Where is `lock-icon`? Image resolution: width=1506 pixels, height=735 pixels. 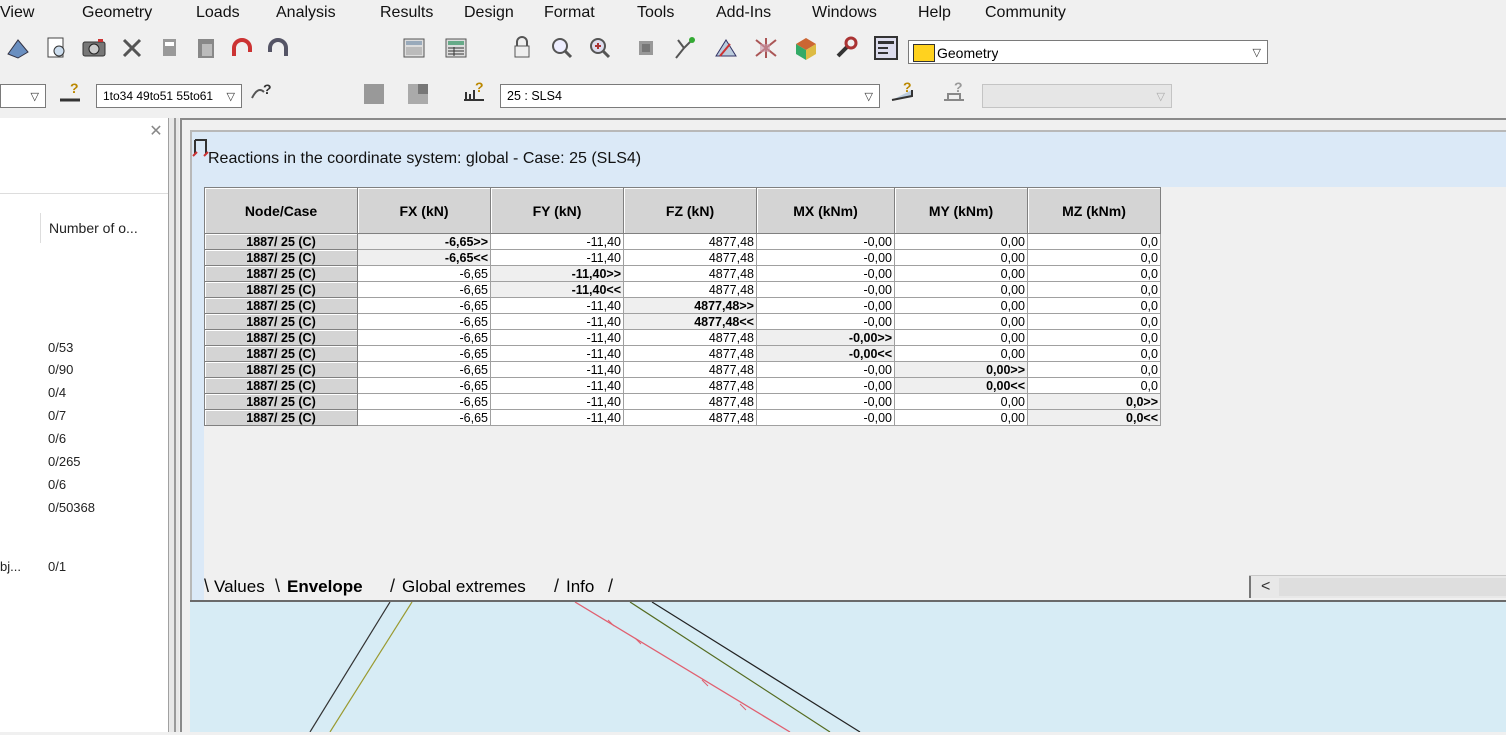 lock-icon is located at coordinates (522, 48).